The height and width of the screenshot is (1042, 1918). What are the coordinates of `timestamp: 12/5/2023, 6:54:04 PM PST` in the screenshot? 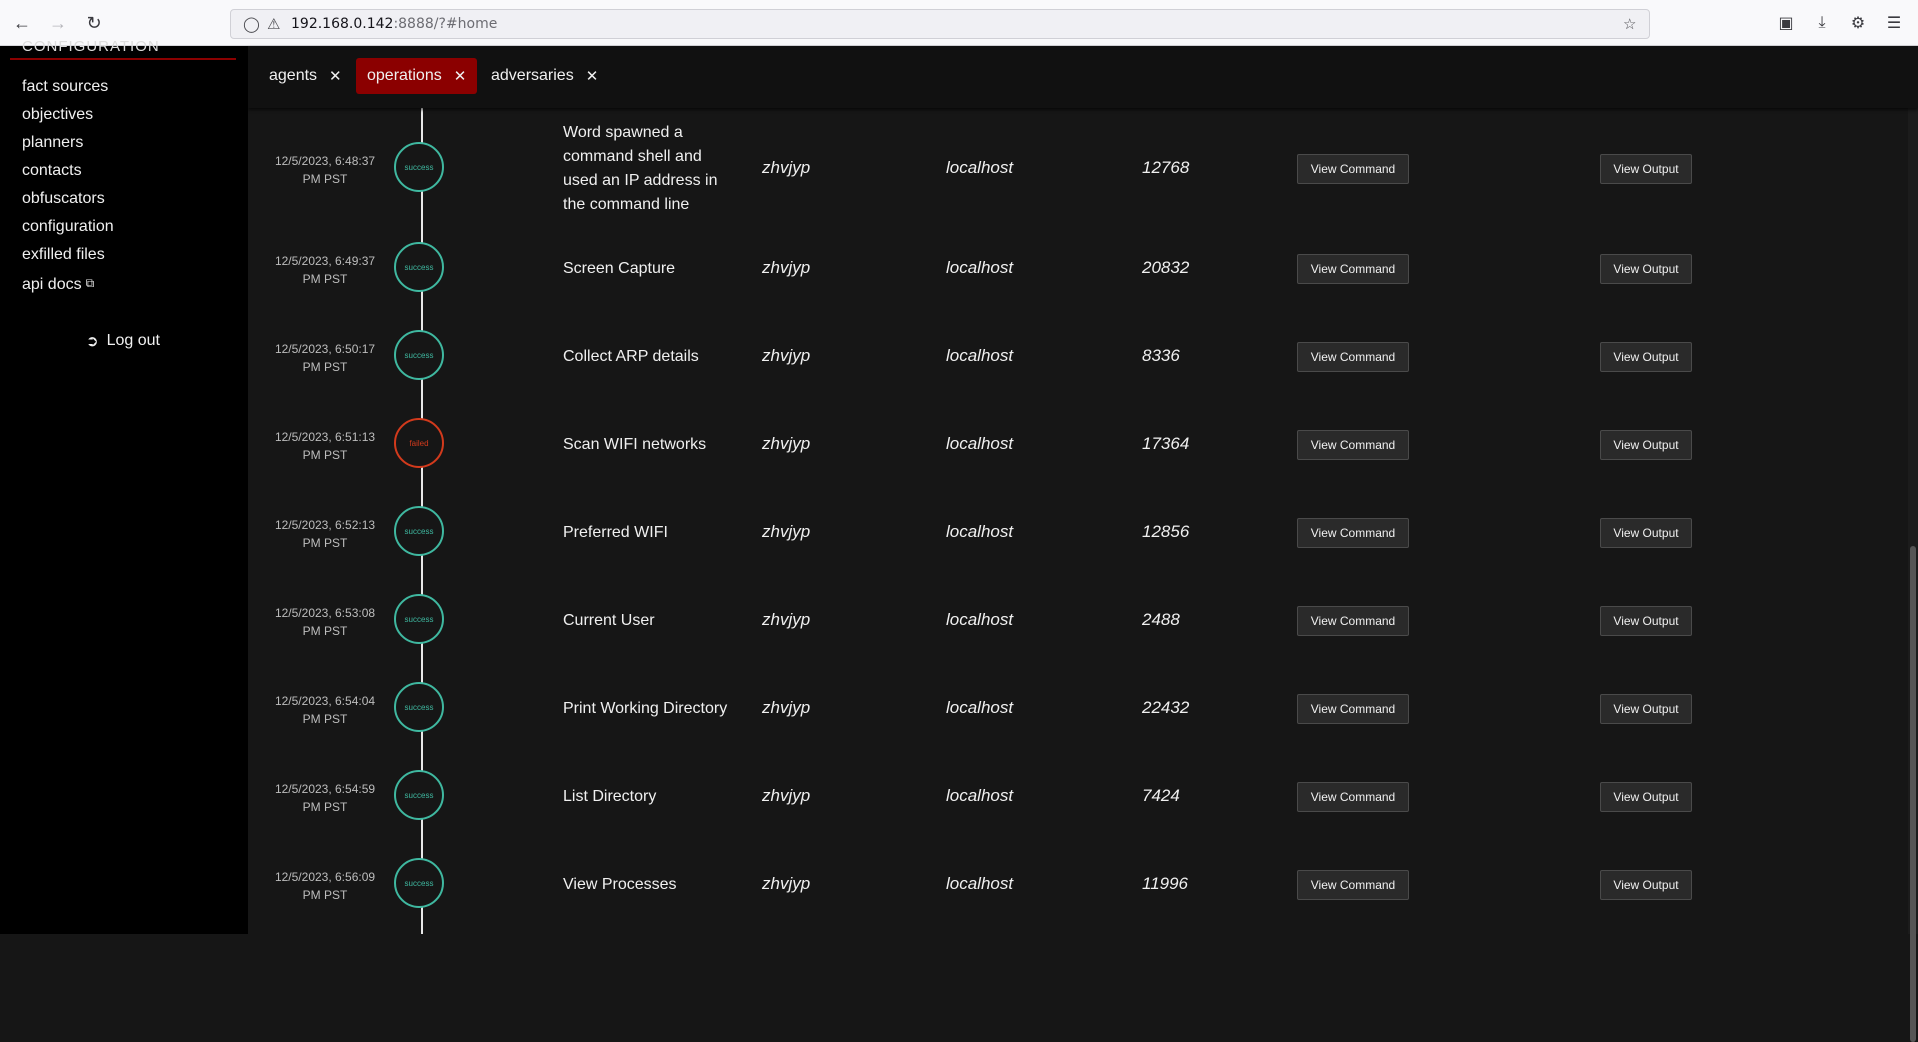 It's located at (325, 710).